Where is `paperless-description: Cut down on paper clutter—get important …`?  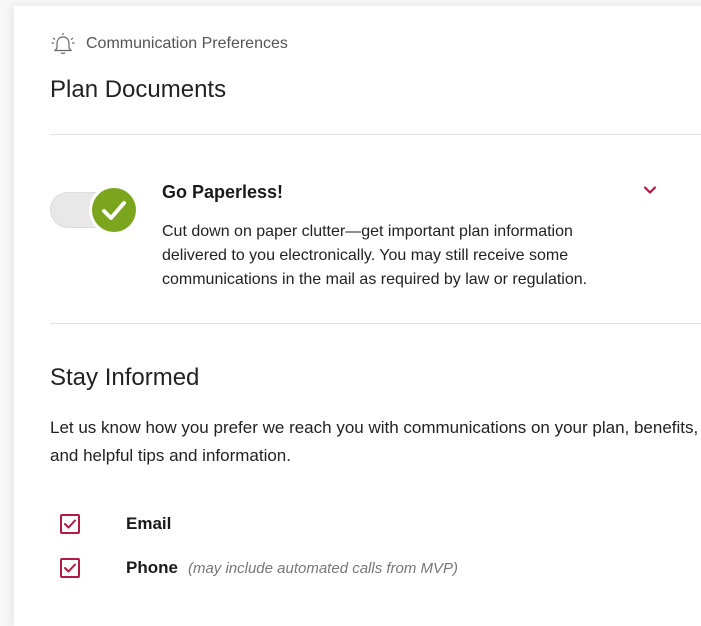
paperless-description: Cut down on paper clutter—get important … is located at coordinates (375, 255).